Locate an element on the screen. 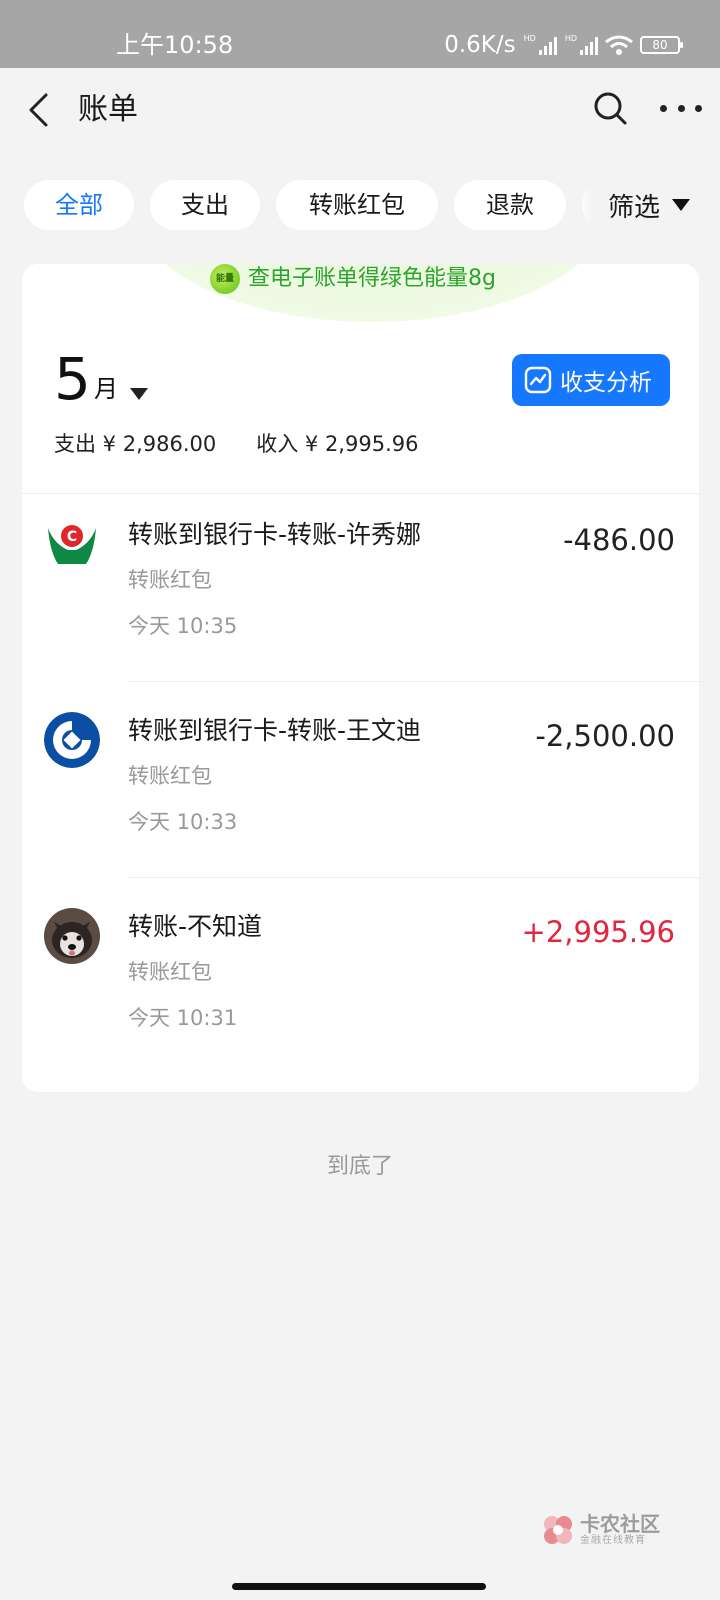 The width and height of the screenshot is (720, 1600). filter-chip-transfer: 转账红包 is located at coordinates (357, 205).